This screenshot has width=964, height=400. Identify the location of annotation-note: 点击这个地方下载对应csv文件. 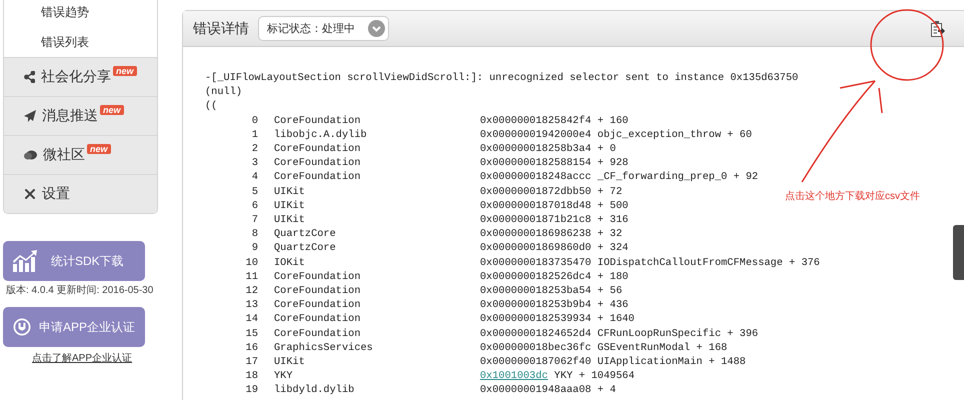
(852, 196).